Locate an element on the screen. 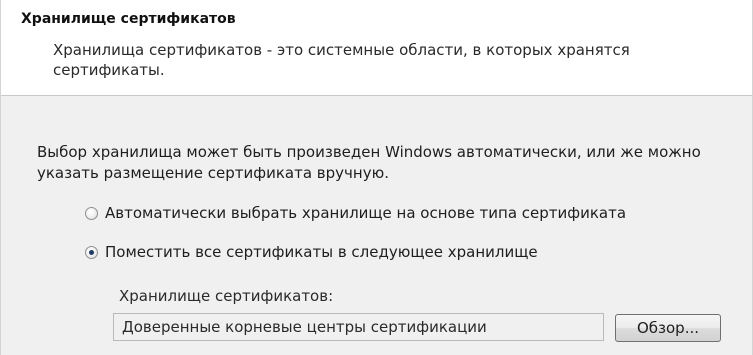 Image resolution: width=753 pixels, height=355 pixels. auto-select-radio is located at coordinates (91, 213).